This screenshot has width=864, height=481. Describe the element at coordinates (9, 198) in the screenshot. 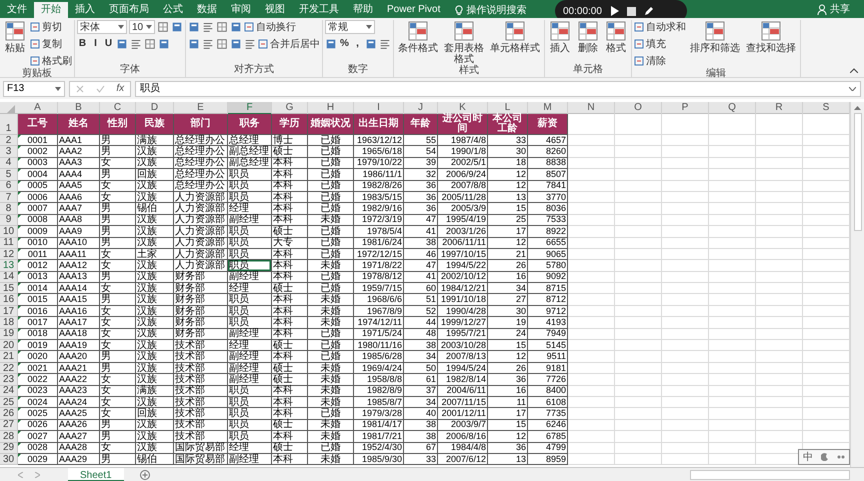

I see `row-header: 7` at that location.